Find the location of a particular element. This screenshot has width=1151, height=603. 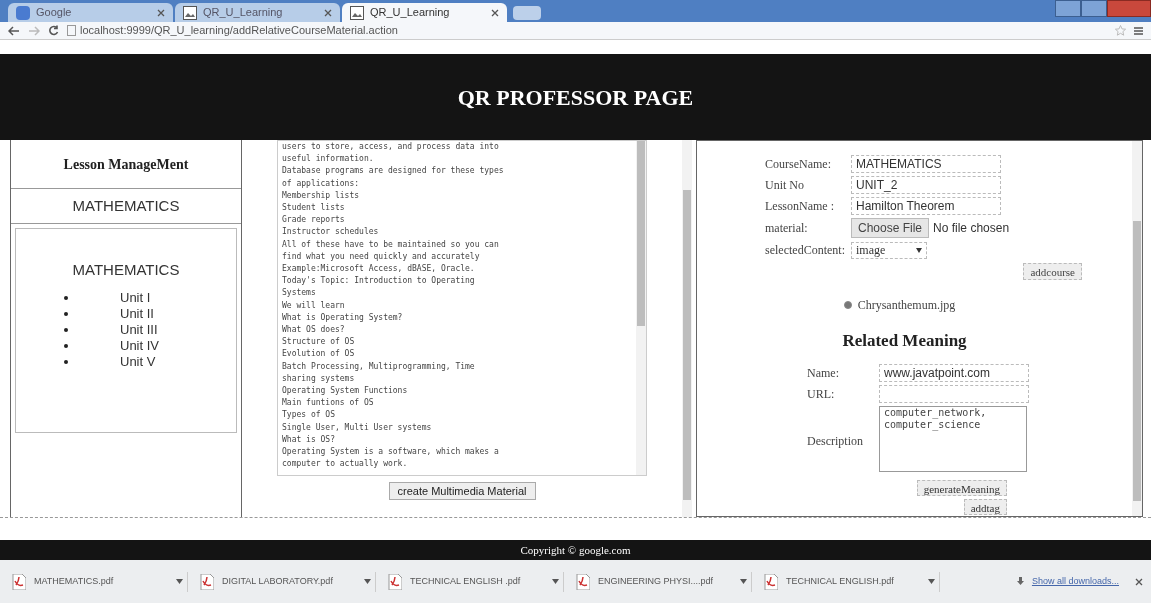

text-line: Main funtions of OS is located at coordinates (328, 403).